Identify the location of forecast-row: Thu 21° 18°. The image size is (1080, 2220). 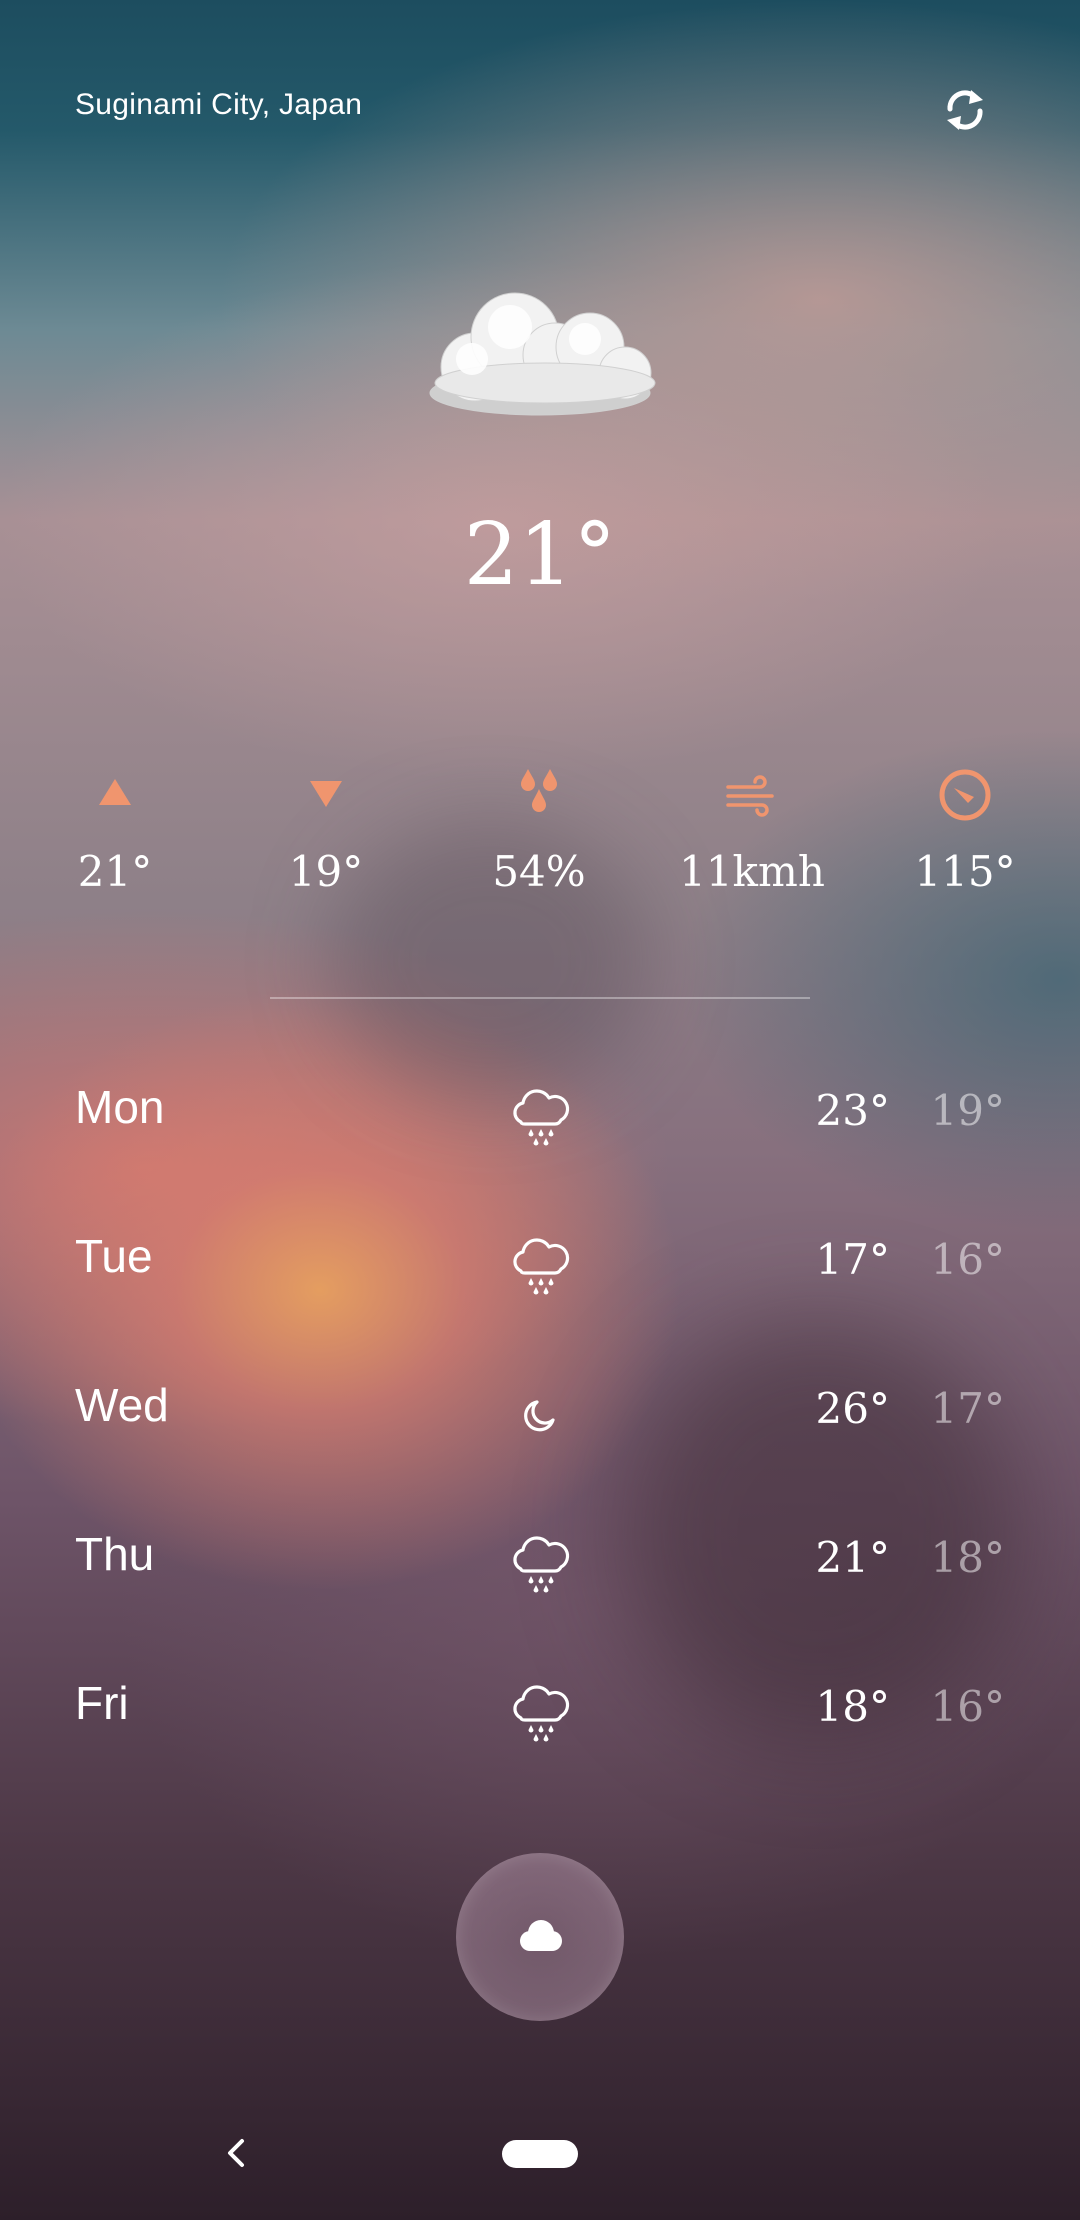
(540, 1567).